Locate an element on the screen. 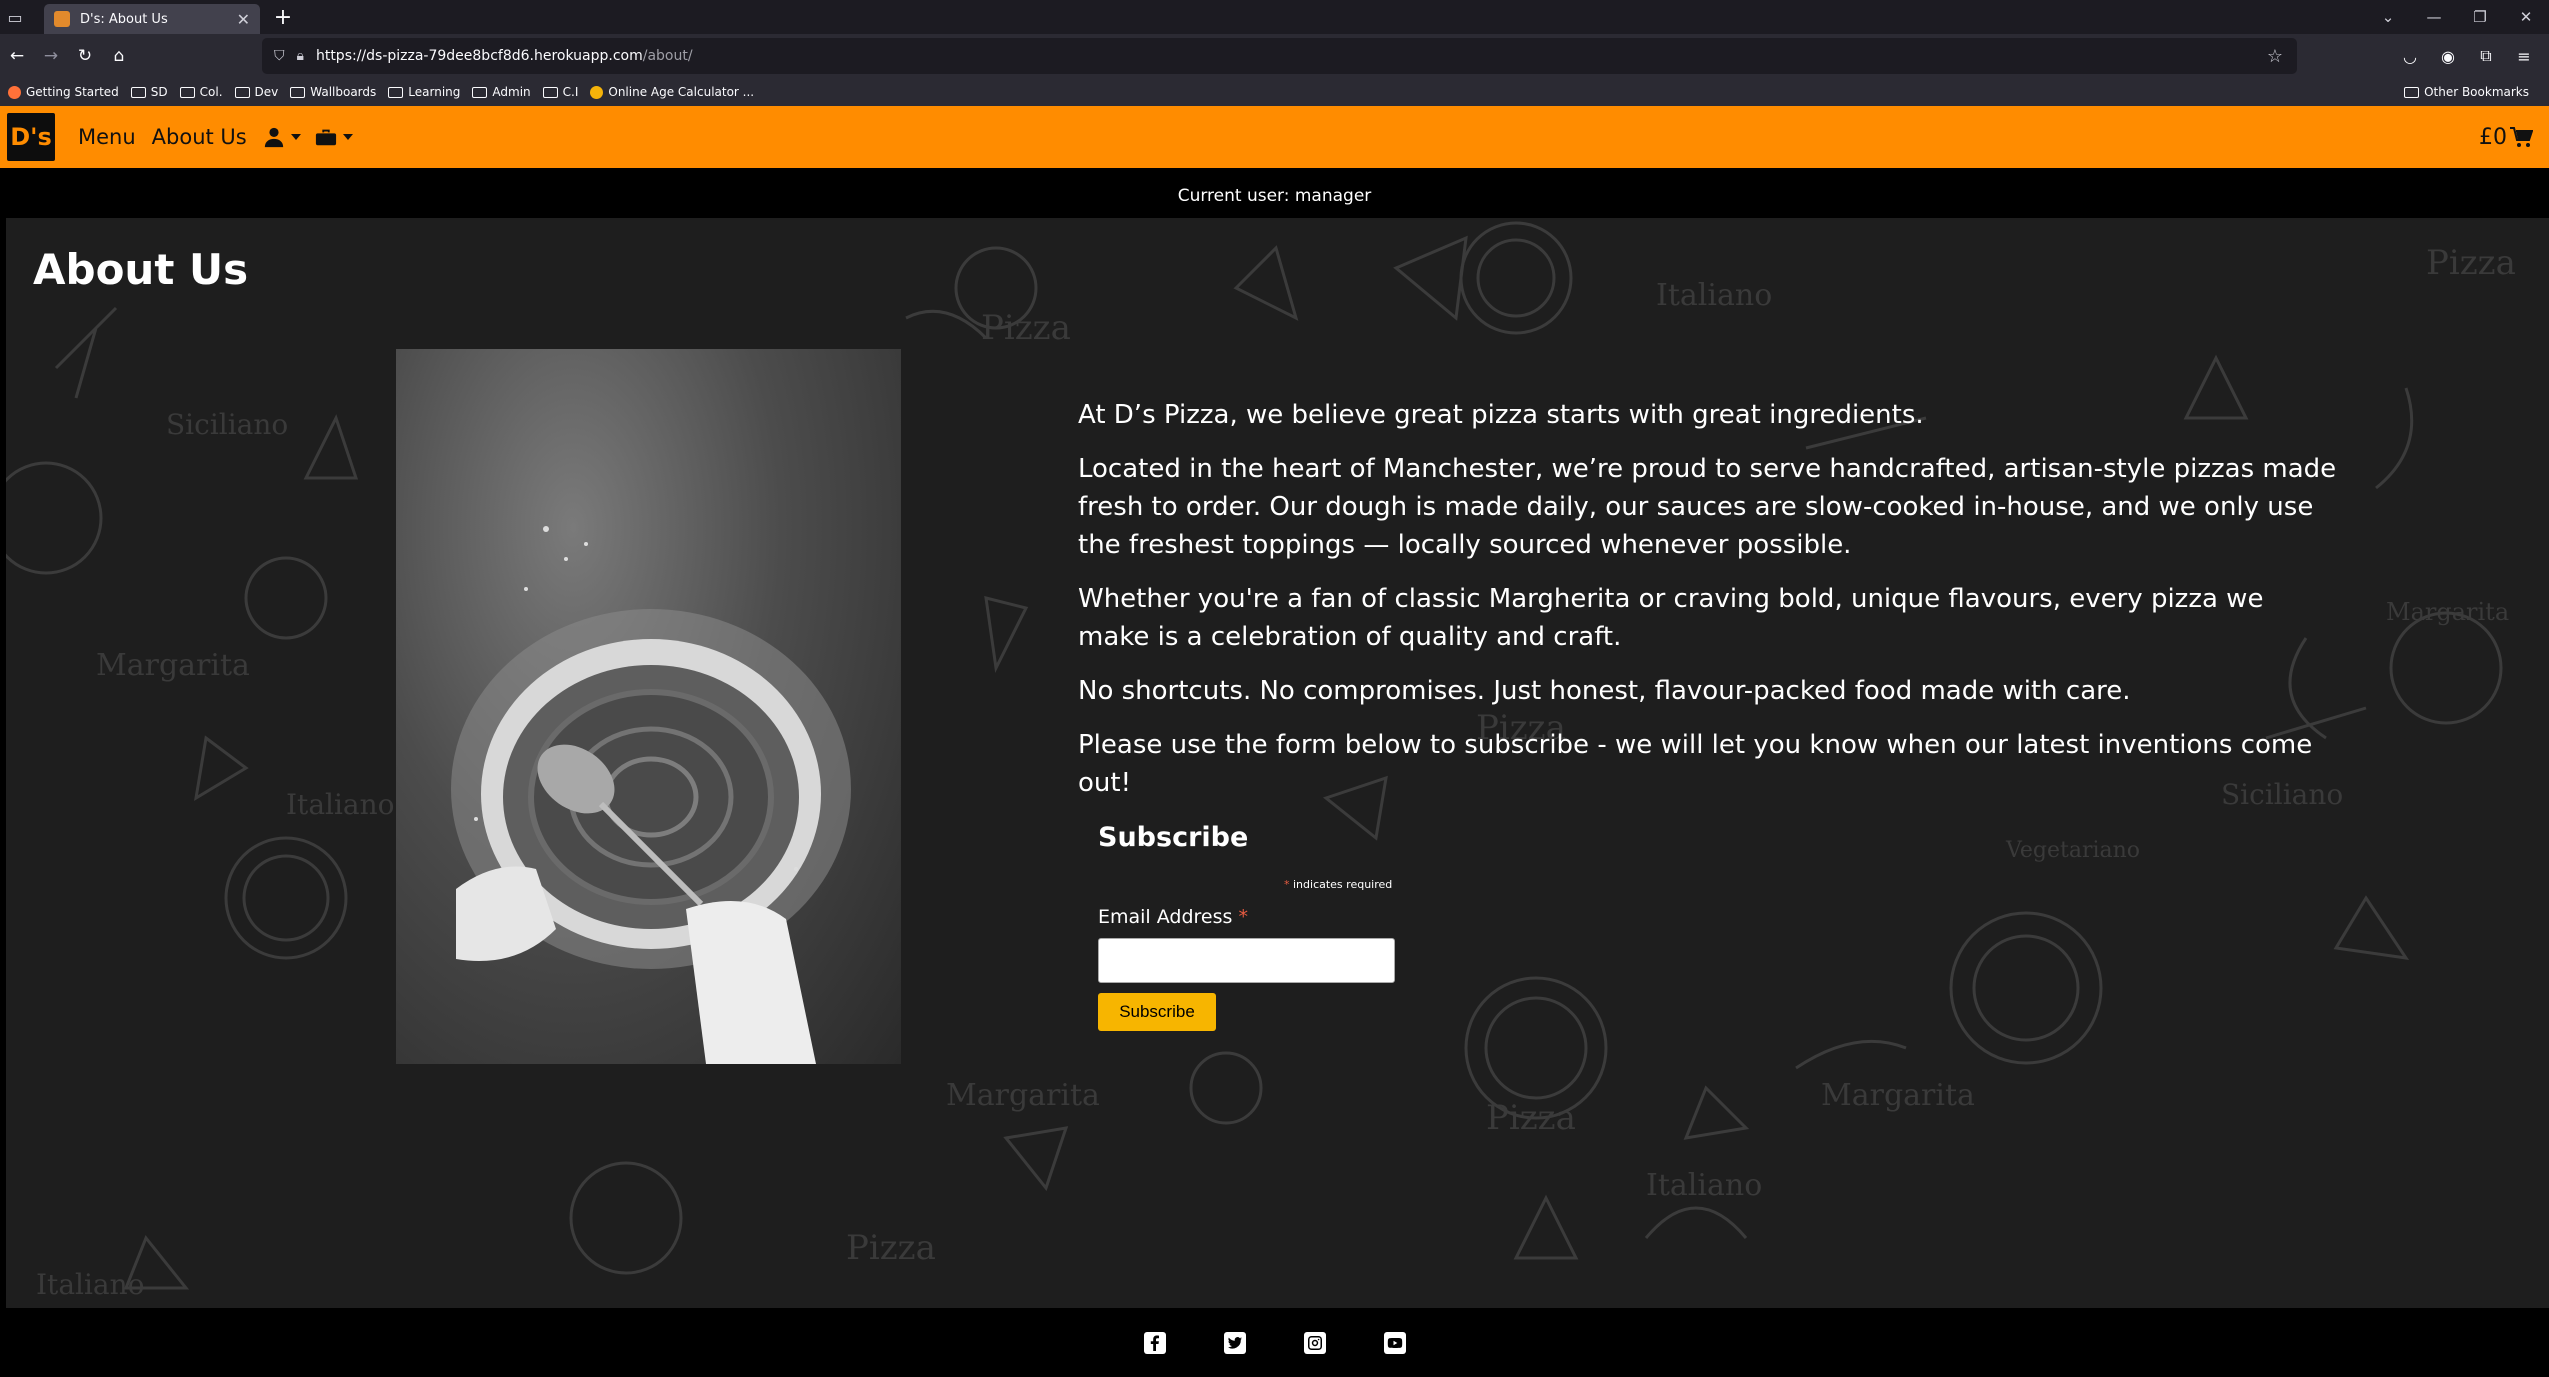 This screenshot has height=1377, width=2549. site-favicon-icon is located at coordinates (62, 19).